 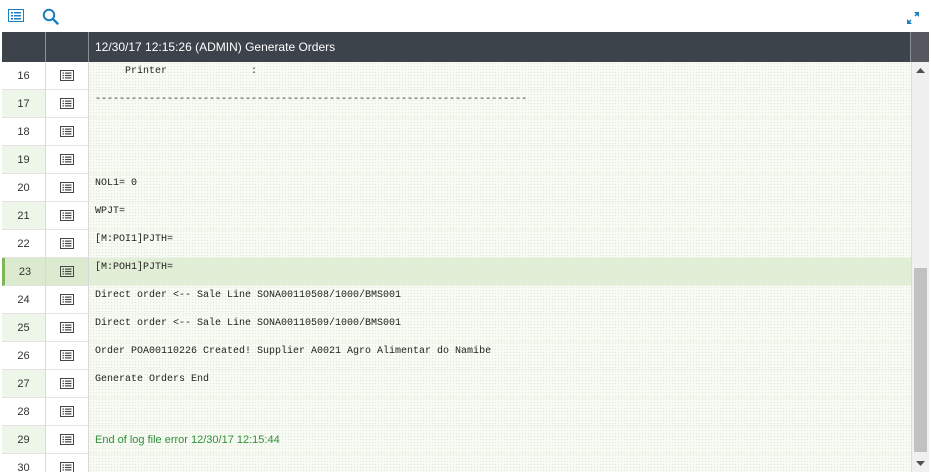 I want to click on log-row: 19, so click(x=456, y=160).